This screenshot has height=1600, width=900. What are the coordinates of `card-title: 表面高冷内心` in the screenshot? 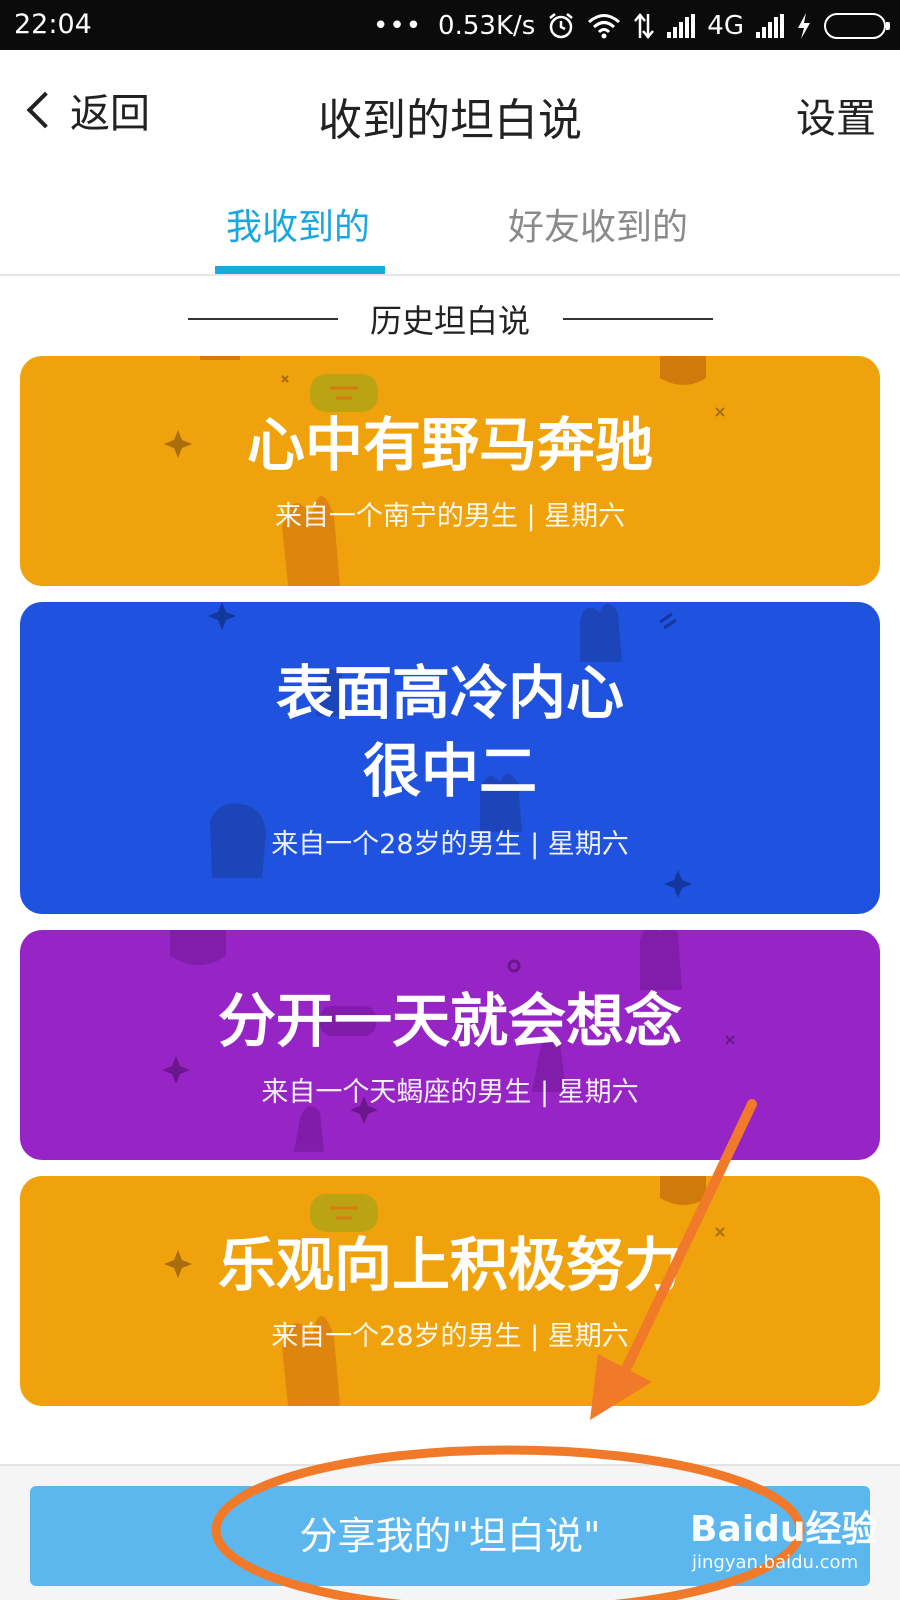 It's located at (449, 693).